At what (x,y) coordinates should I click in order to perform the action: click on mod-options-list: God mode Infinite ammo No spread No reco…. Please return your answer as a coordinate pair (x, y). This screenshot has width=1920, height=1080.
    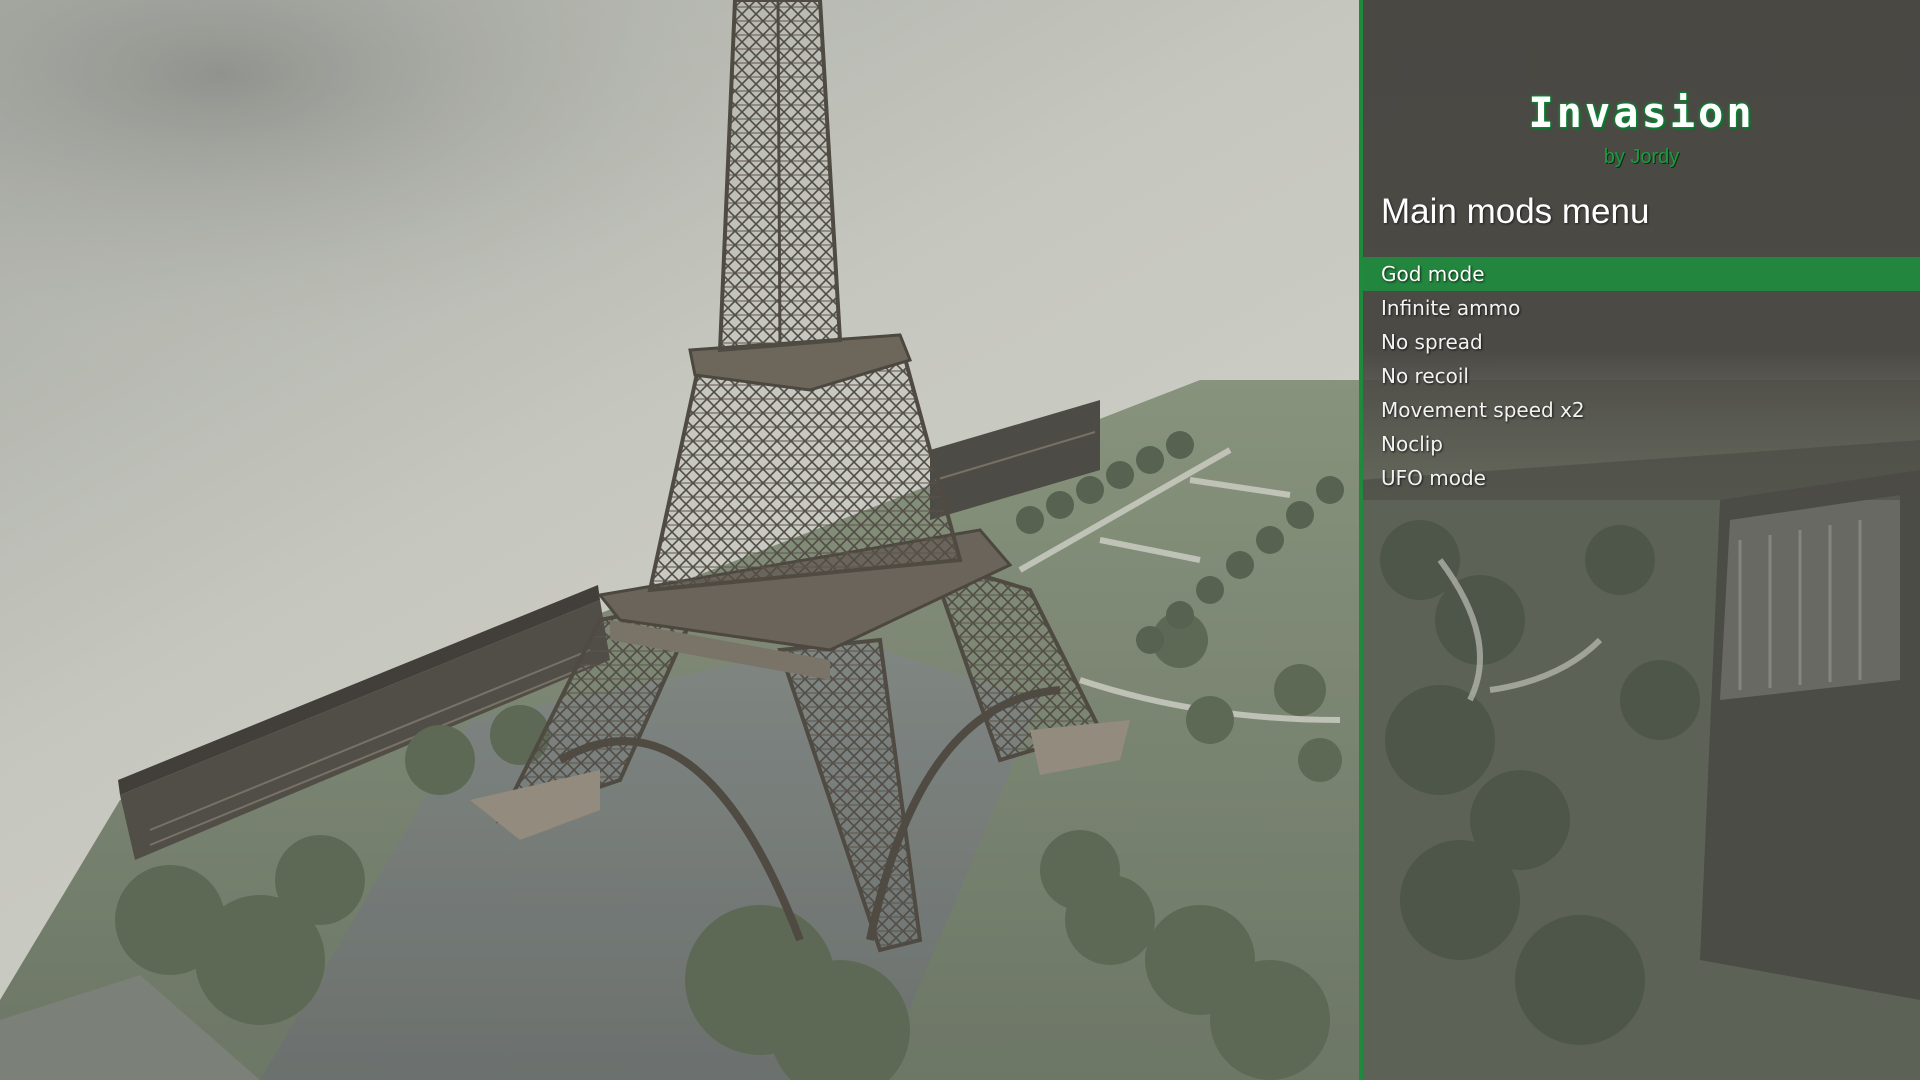
    Looking at the image, I should click on (1641, 376).